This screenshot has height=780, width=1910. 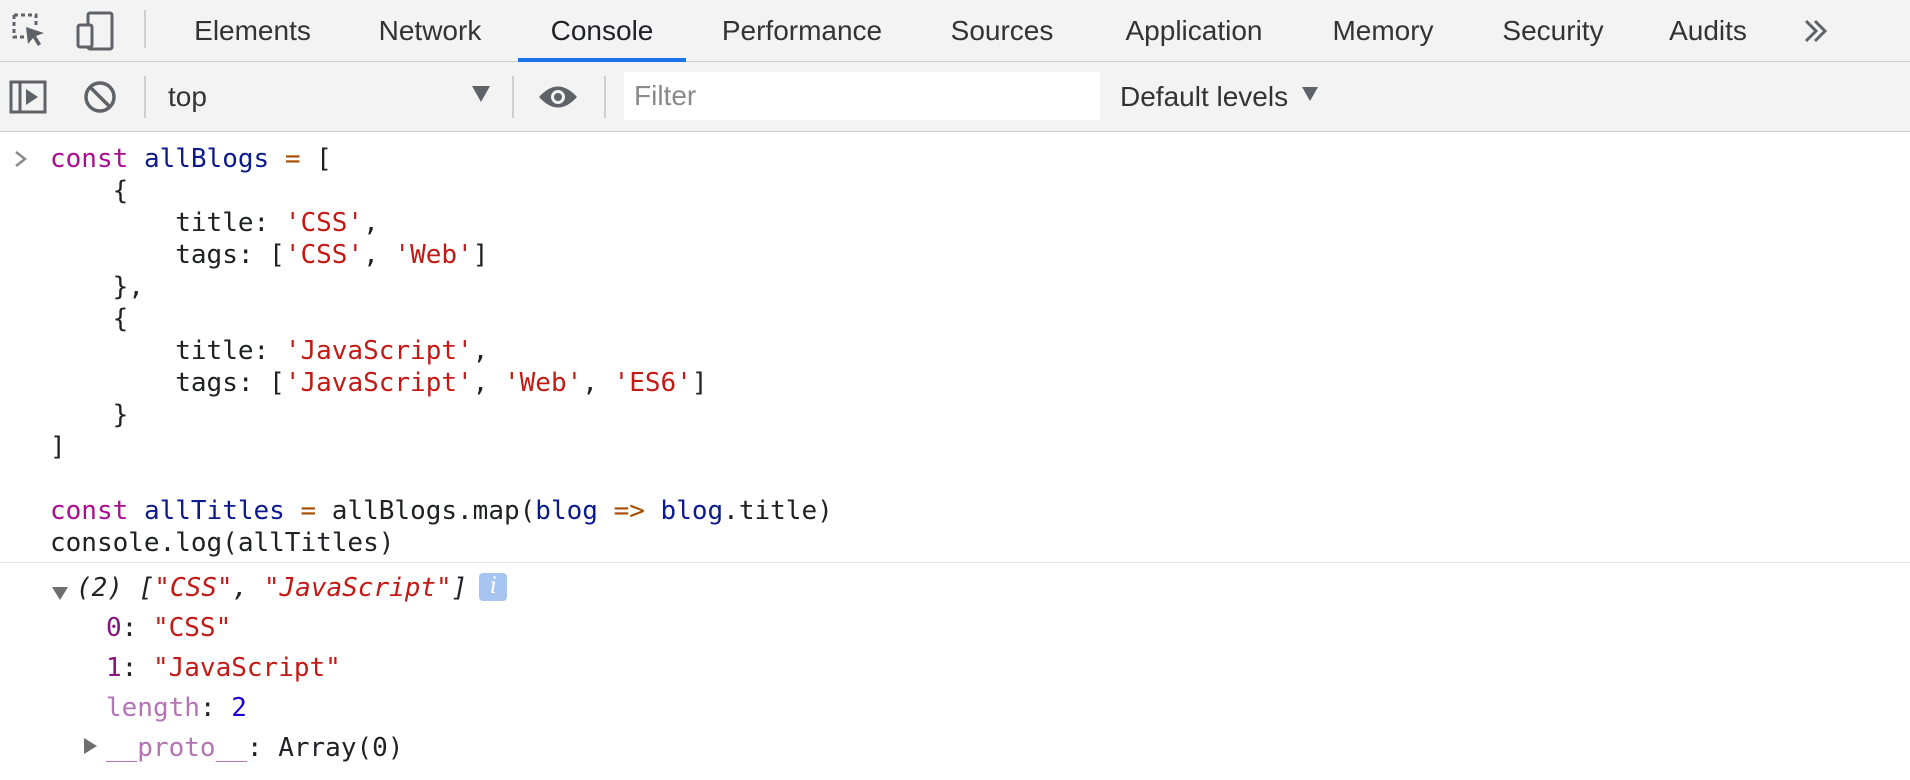 What do you see at coordinates (187, 96) in the screenshot?
I see `context-selector-value: top` at bounding box center [187, 96].